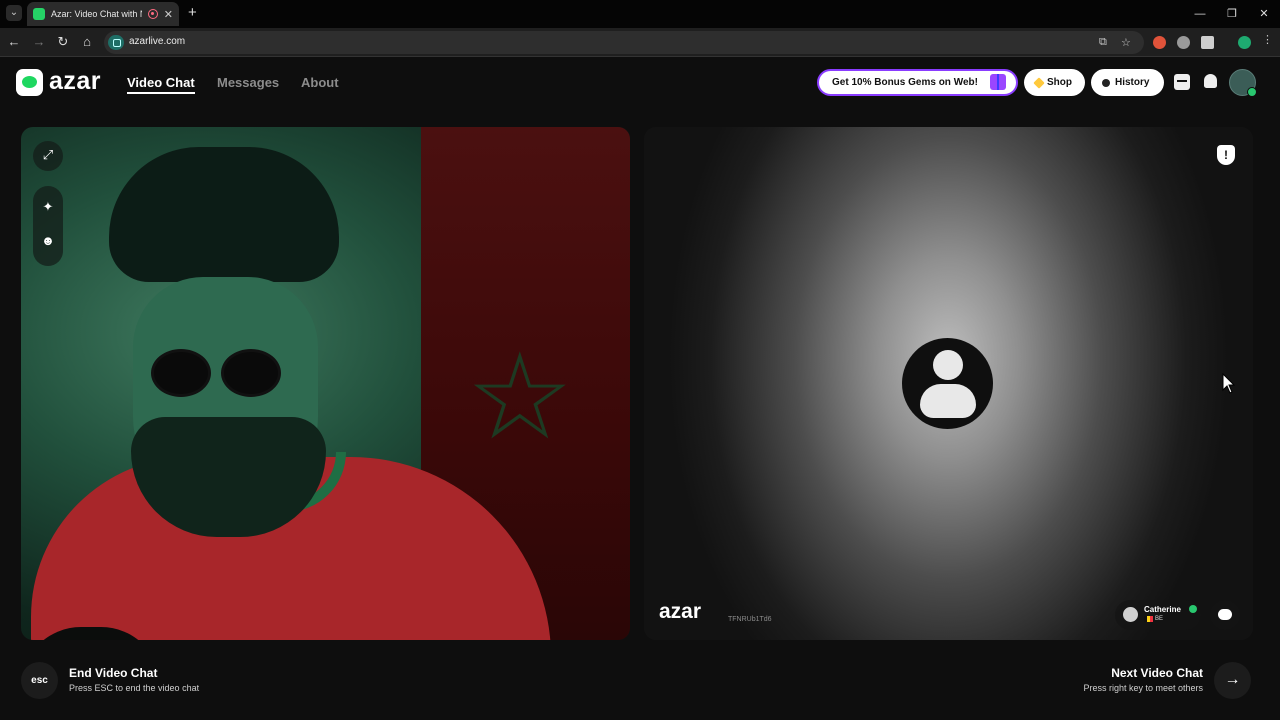 Image resolution: width=1280 pixels, height=720 pixels. I want to click on peer-avatar, so click(1130, 614).